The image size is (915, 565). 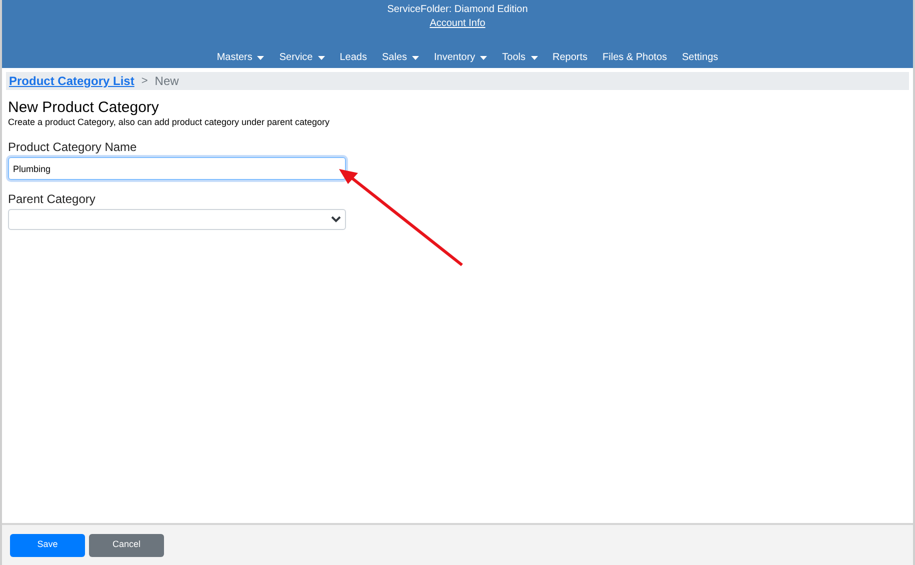 What do you see at coordinates (570, 57) in the screenshot?
I see `nav-menu-item: Reports` at bounding box center [570, 57].